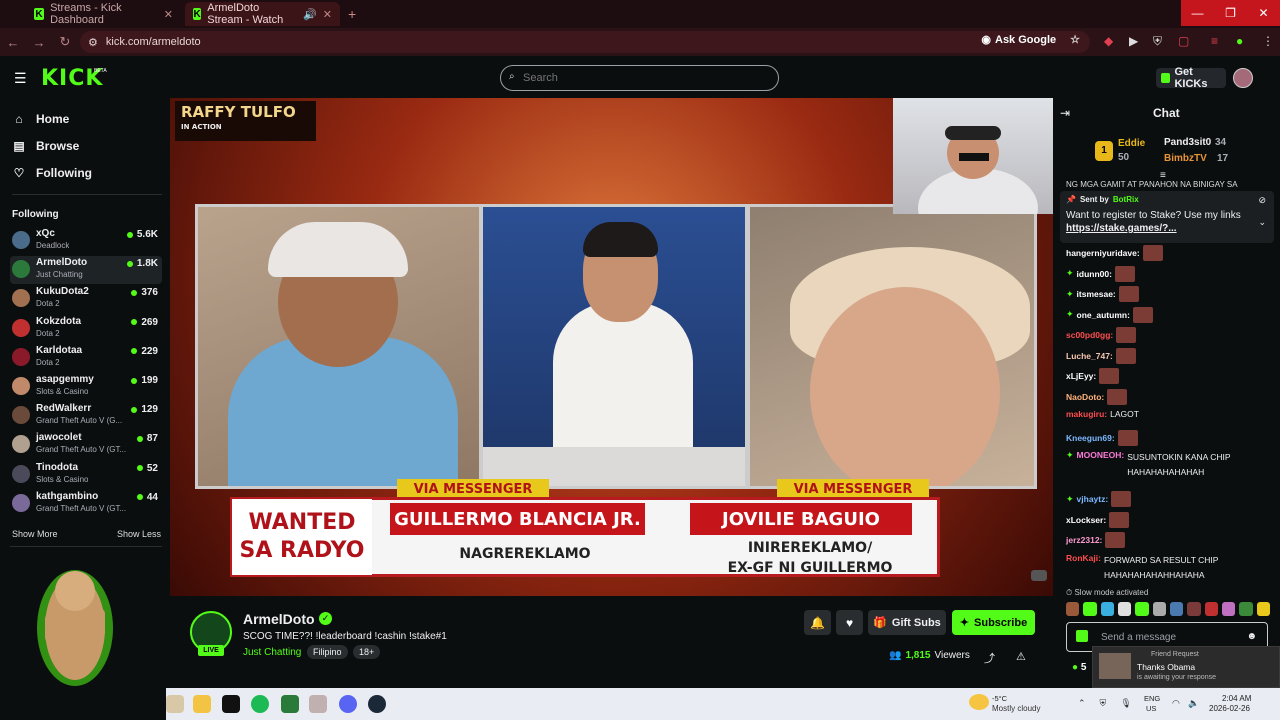  Describe the element at coordinates (1185, 158) in the screenshot. I see `leaderboard-user: BimbzTV` at that location.